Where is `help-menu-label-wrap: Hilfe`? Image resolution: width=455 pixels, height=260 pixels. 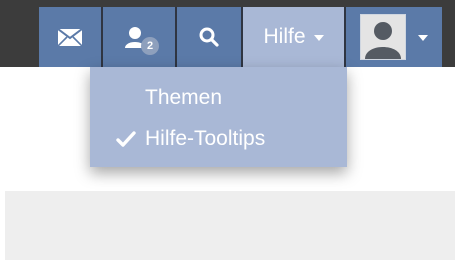 help-menu-label-wrap: Hilfe is located at coordinates (293, 37).